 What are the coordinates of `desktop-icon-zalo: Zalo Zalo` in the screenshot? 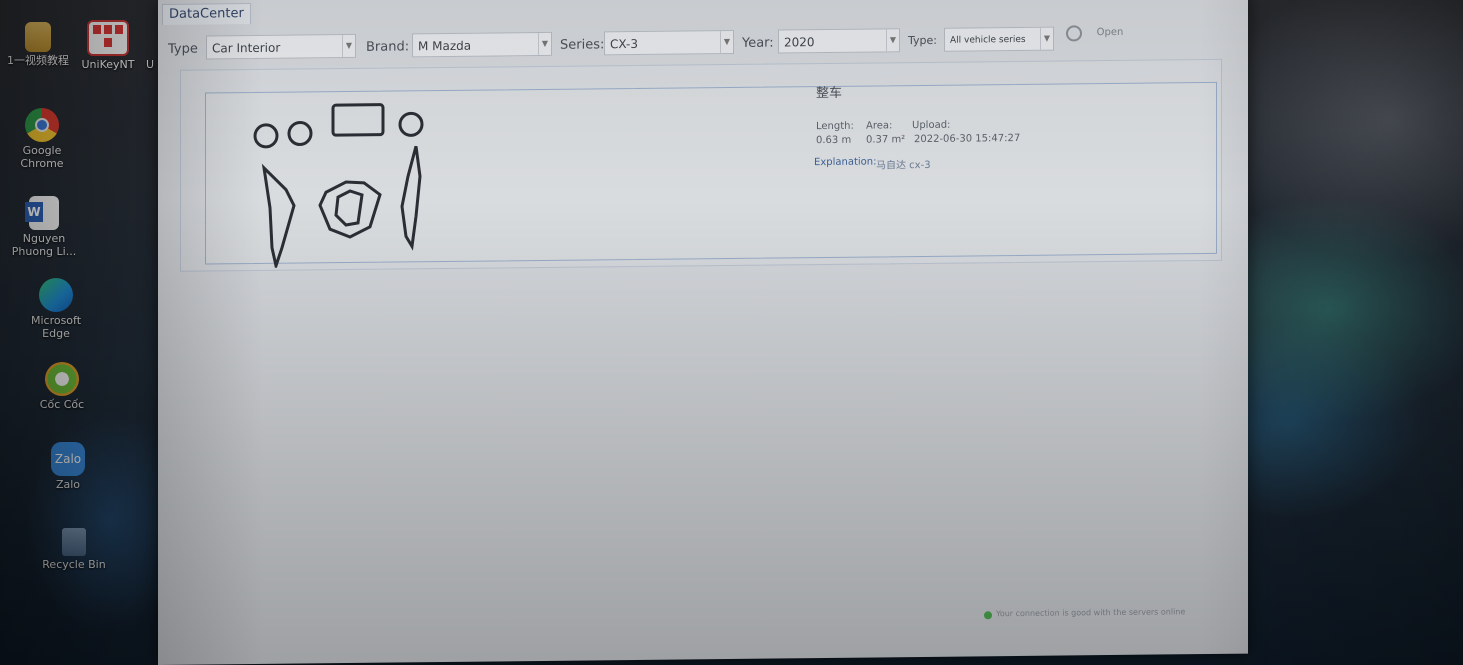 It's located at (68, 466).